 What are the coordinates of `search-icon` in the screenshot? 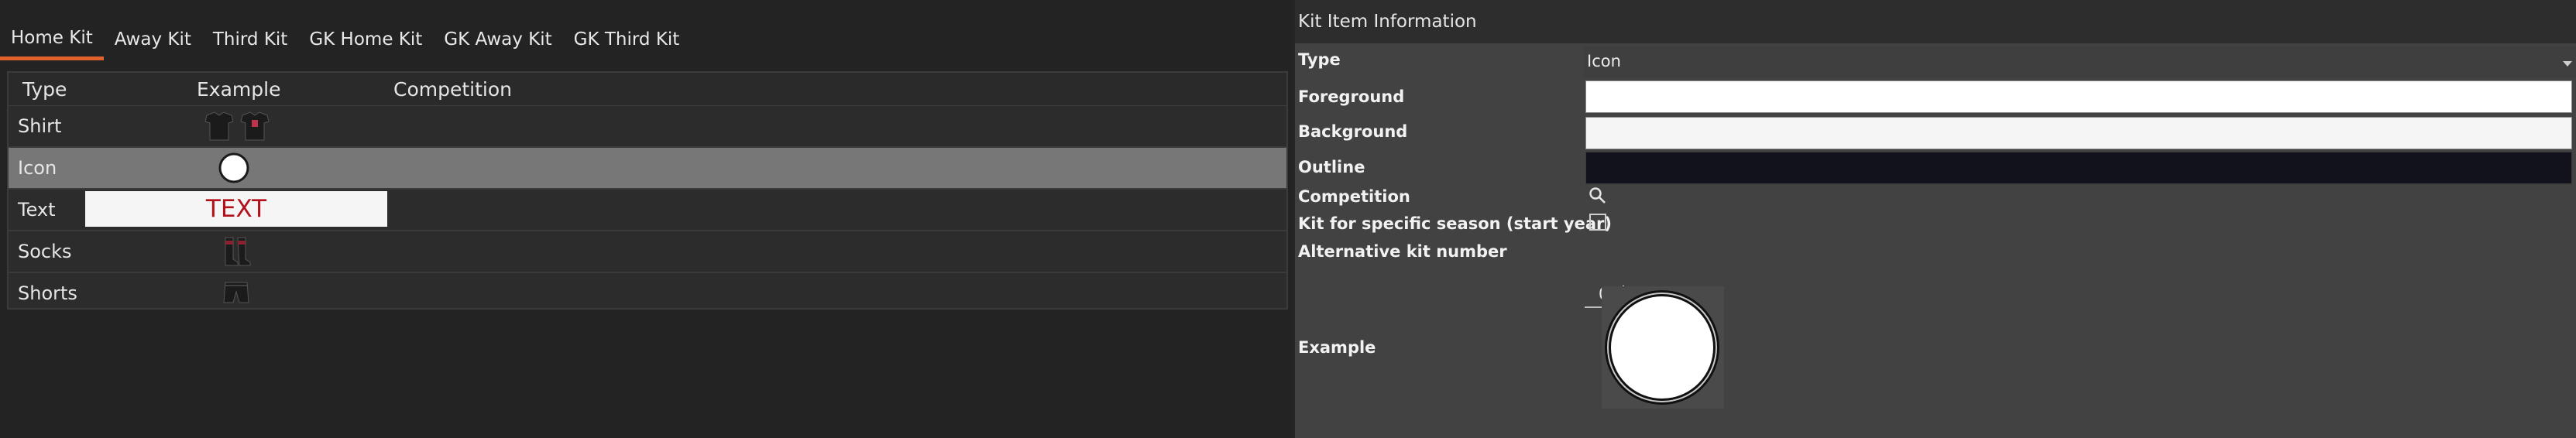 It's located at (1597, 196).